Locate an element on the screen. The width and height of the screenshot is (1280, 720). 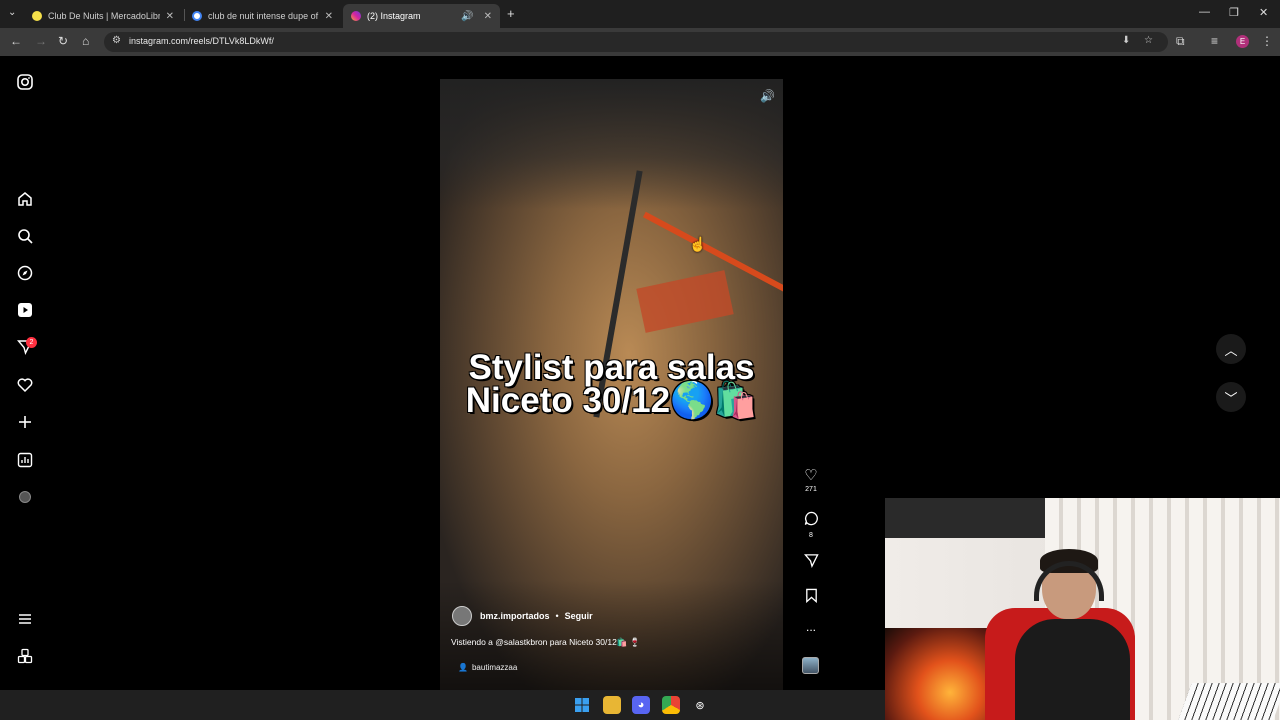
like-heart-icon: ♡ is located at coordinates (811, 476).